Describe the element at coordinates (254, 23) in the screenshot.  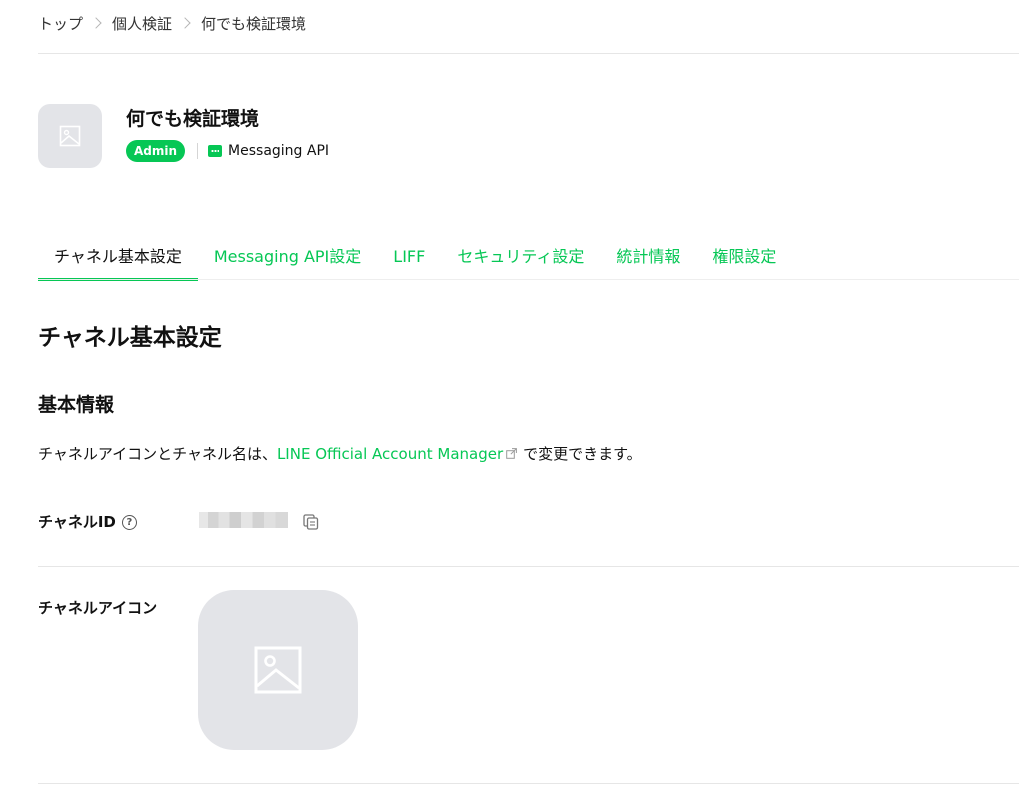
I see `breadcrumb-item-channel: 何でも検証環境` at that location.